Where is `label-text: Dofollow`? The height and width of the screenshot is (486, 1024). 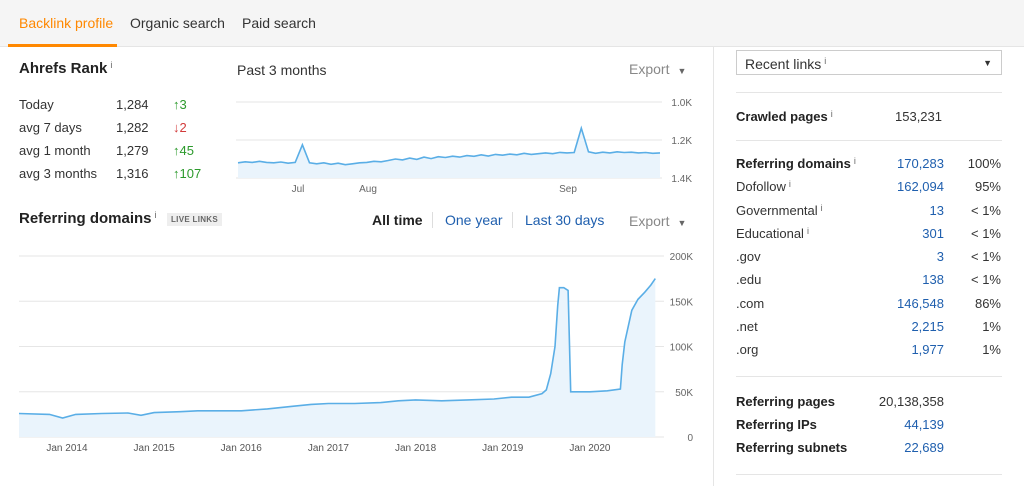 label-text: Dofollow is located at coordinates (761, 186).